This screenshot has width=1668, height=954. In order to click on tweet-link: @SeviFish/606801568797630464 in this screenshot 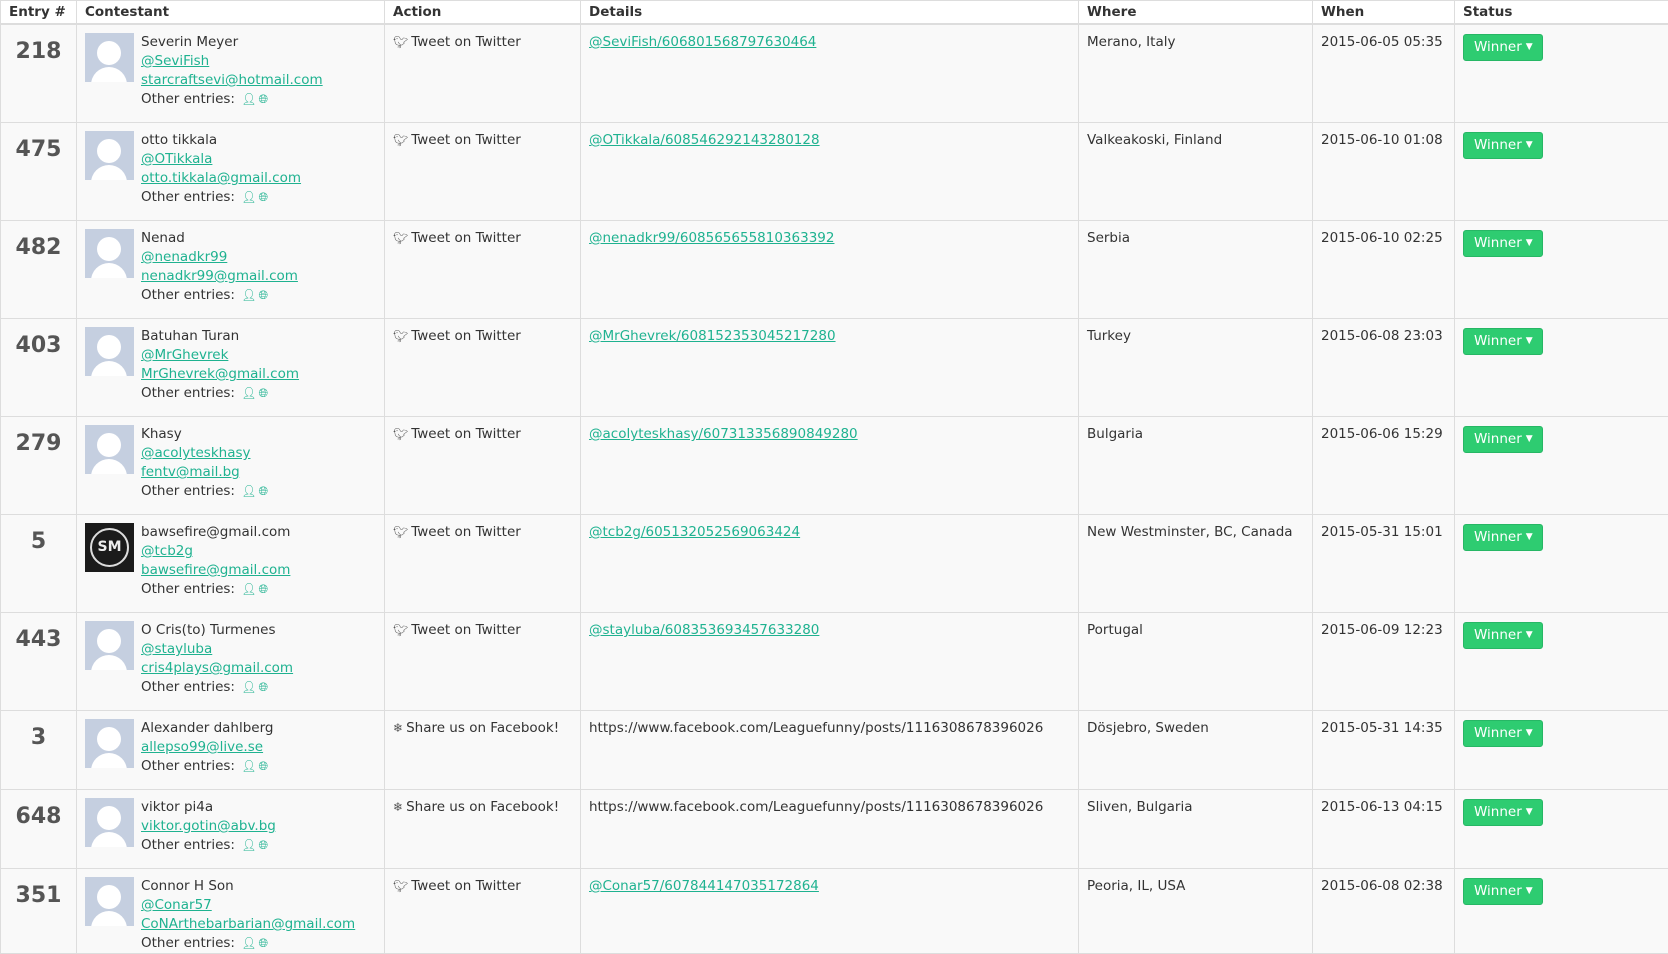, I will do `click(702, 42)`.